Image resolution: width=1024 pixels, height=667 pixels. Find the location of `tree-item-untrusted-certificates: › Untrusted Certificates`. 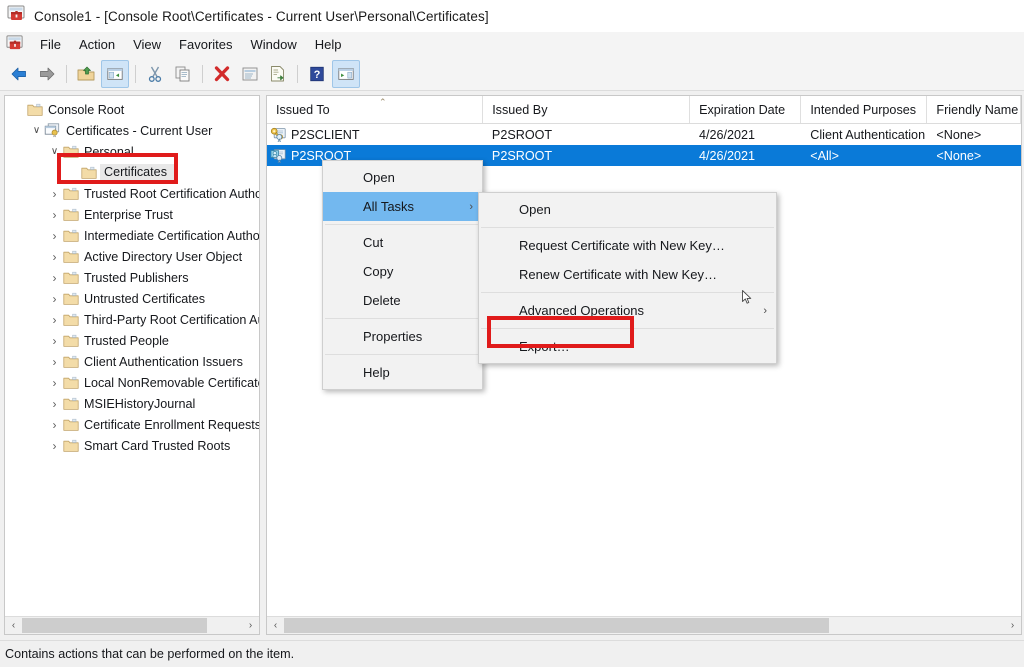

tree-item-untrusted-certificates: › Untrusted Certificates is located at coordinates (132, 298).